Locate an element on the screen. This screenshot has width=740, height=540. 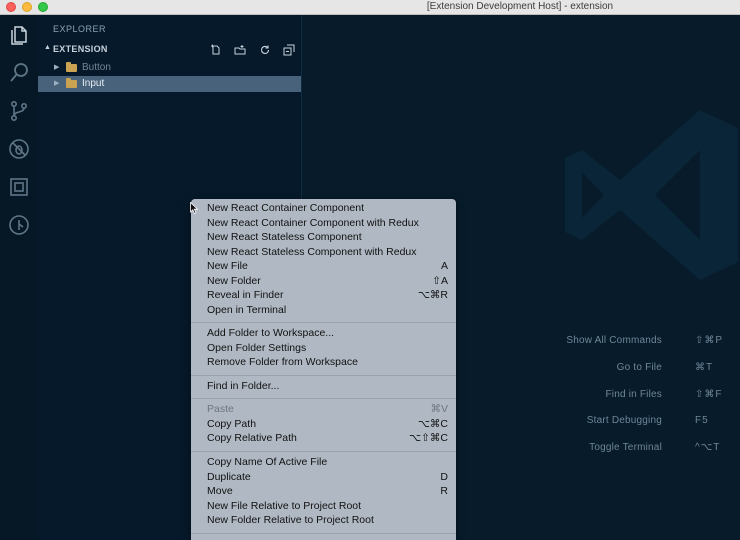
window-title: [Extension Development Host] - extension is located at coordinates (520, 6).